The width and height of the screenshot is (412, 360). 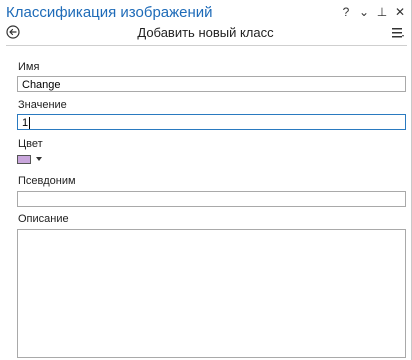 I want to click on chevron-down-icon, so click(x=39, y=159).